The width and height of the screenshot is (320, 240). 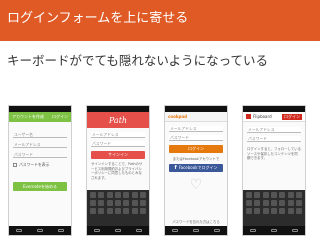 I want to click on cookpad-logo: cookpad, so click(x=177, y=116).